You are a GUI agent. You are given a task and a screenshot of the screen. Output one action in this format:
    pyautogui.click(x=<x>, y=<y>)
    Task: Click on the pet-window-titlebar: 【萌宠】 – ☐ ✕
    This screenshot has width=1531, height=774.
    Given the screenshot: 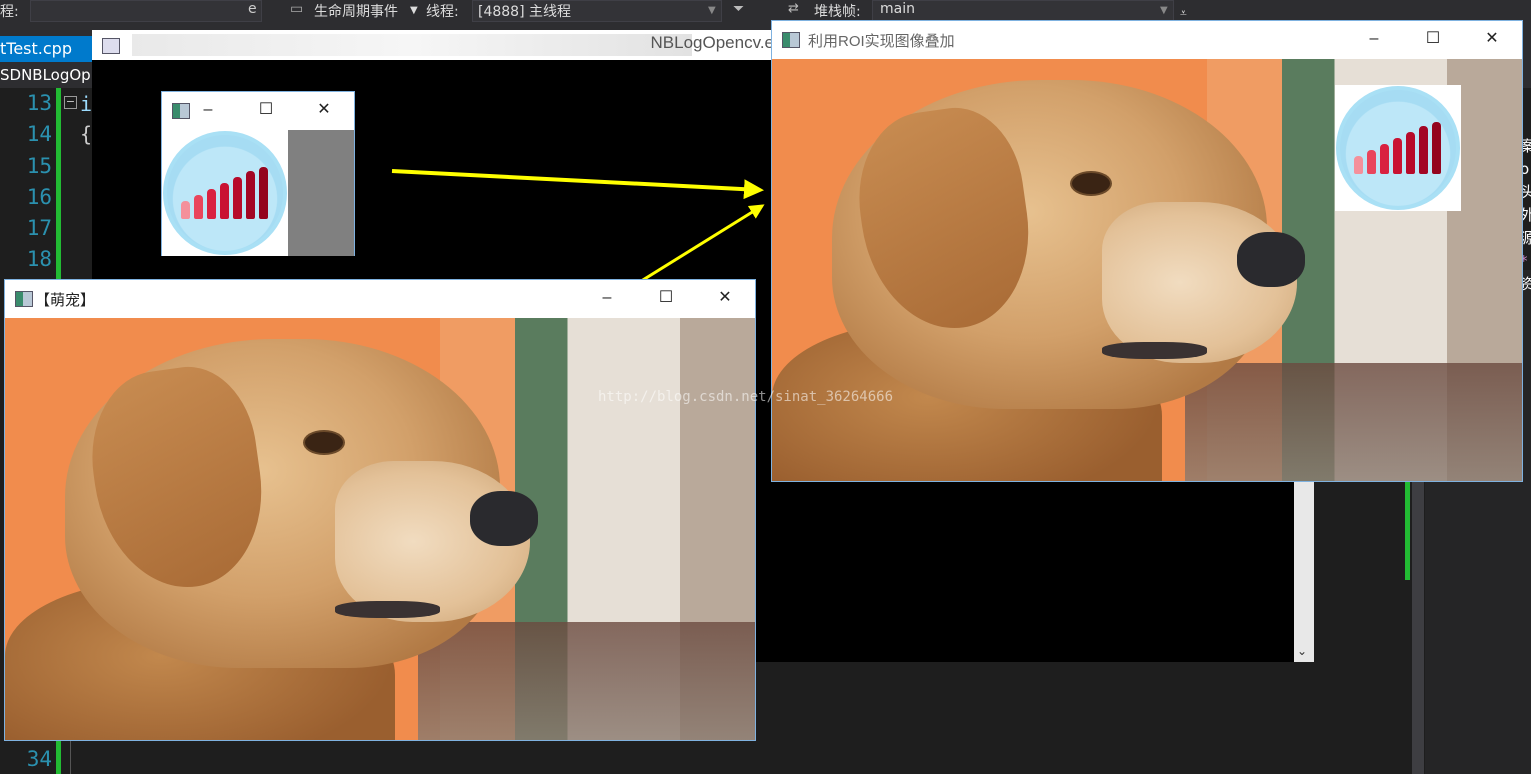 What is the action you would take?
    pyautogui.click(x=380, y=299)
    